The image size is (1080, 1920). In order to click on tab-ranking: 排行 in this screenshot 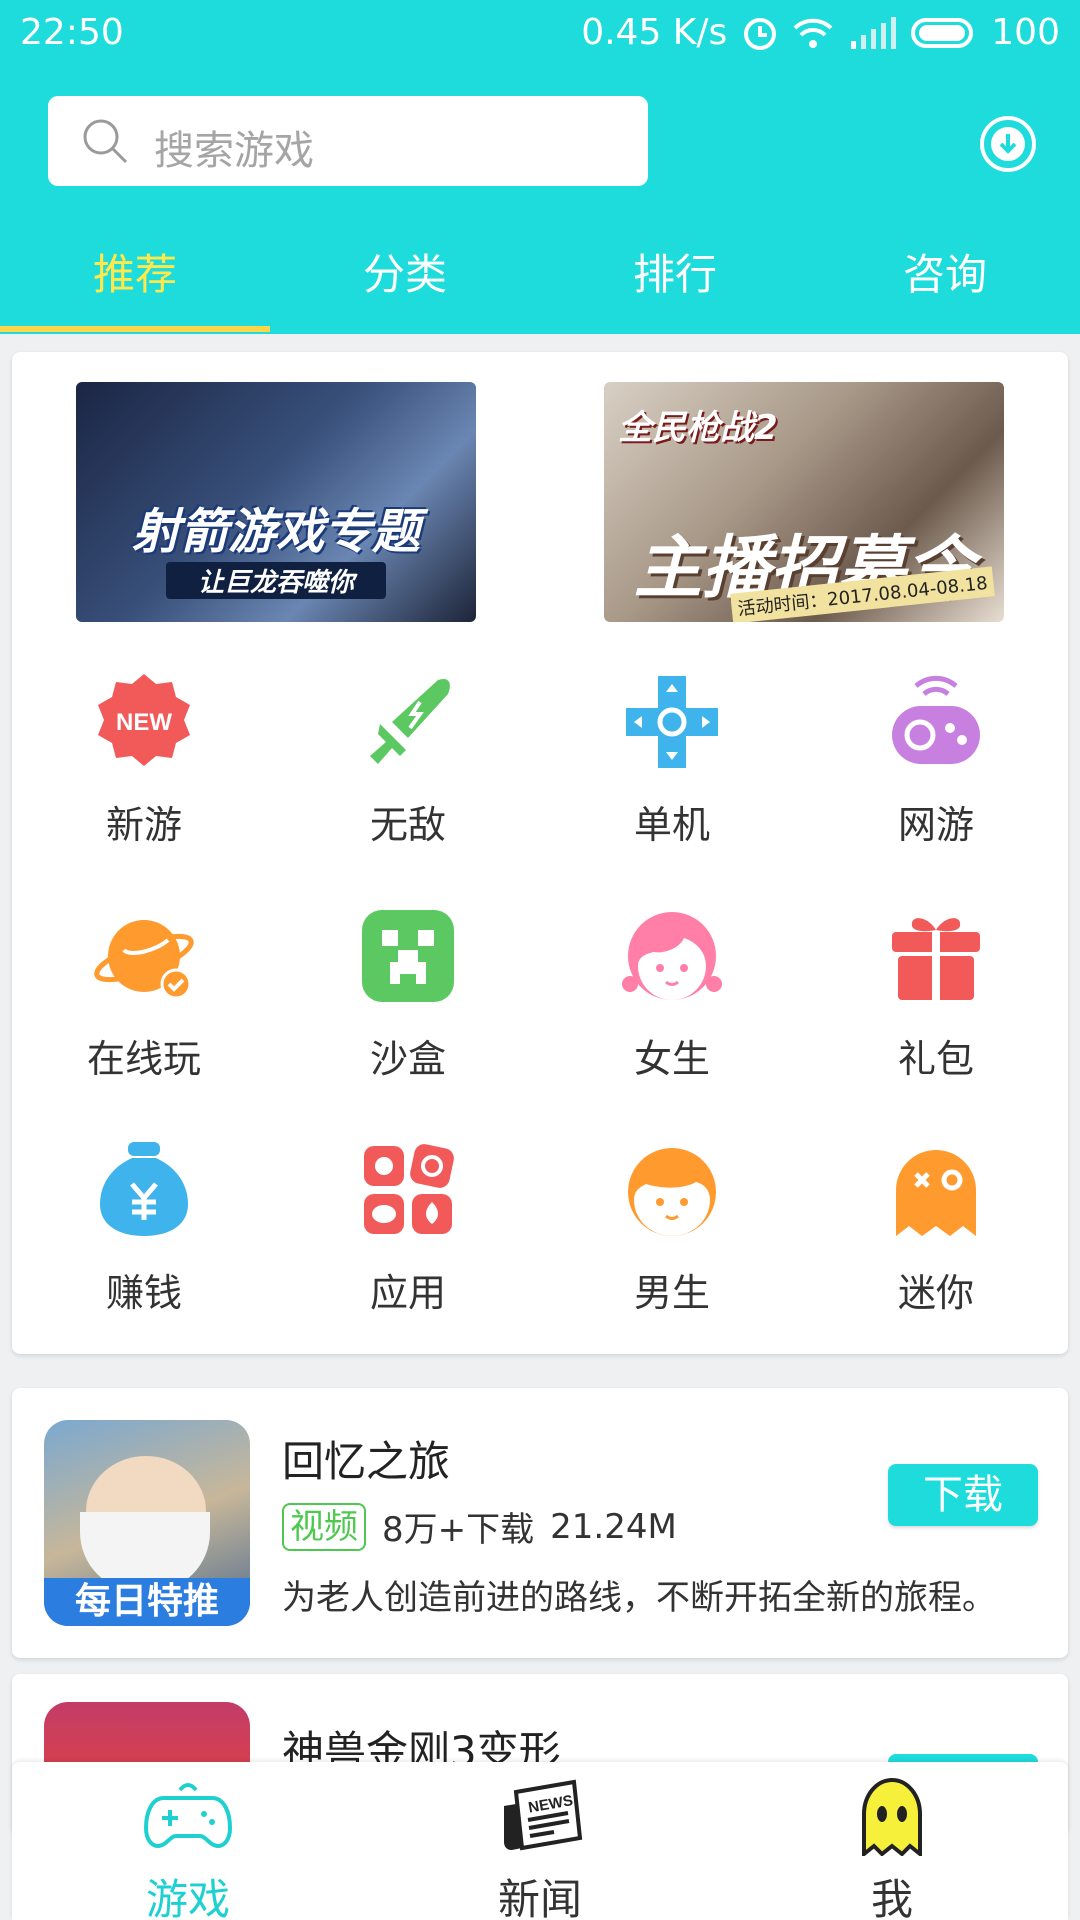, I will do `click(675, 287)`.